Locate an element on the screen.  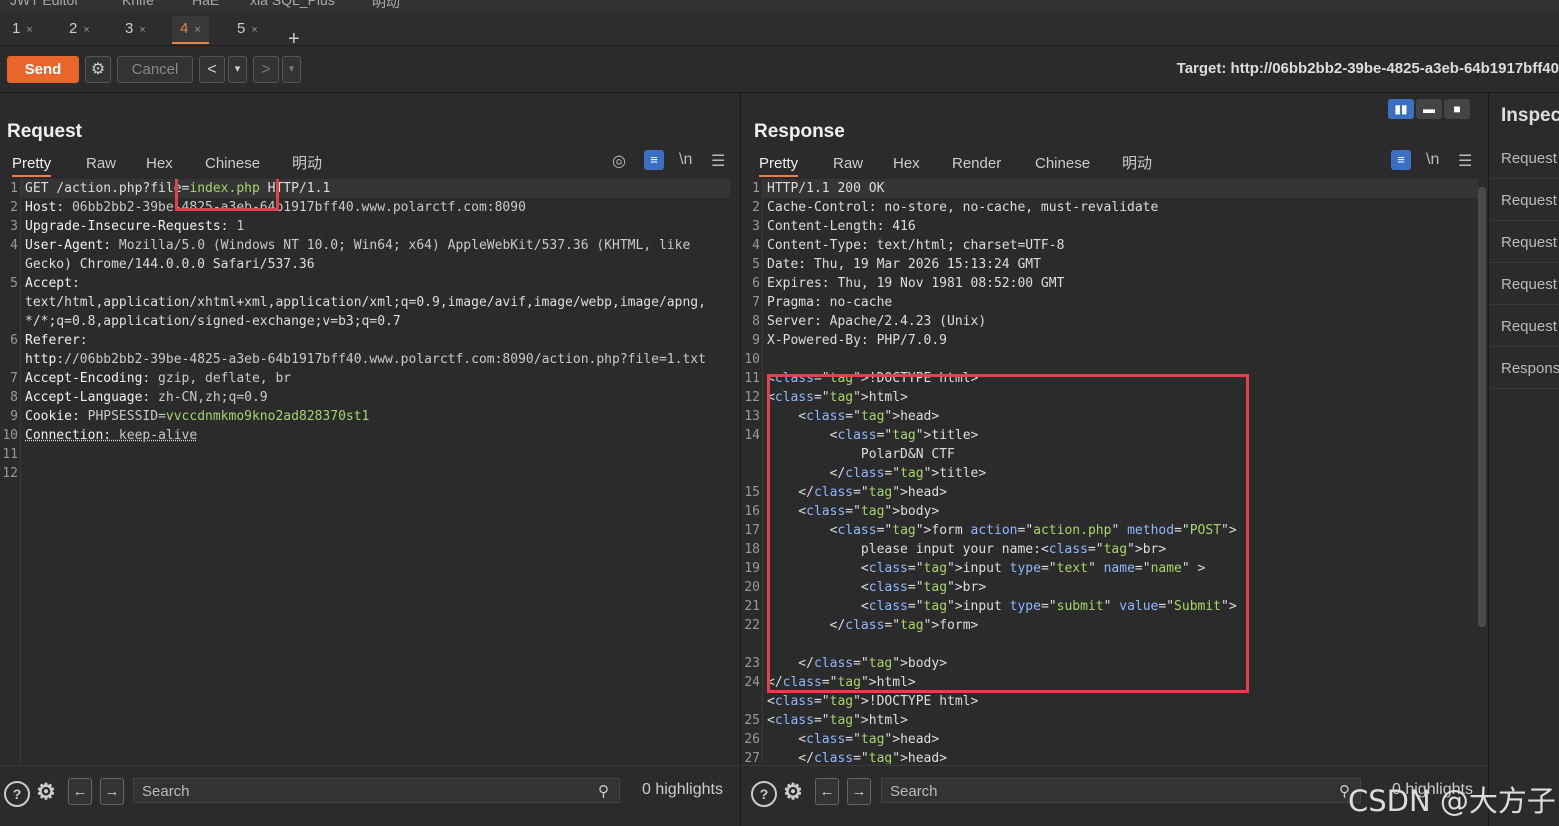
code-line: HTTP/1.1 200 OK is located at coordinates (825, 188).